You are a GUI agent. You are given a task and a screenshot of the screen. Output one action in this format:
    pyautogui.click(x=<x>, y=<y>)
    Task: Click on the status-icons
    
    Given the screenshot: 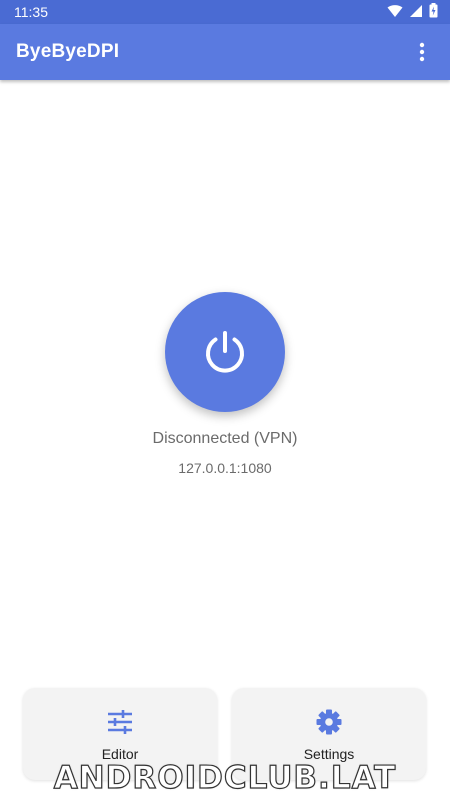 What is the action you would take?
    pyautogui.click(x=412, y=10)
    